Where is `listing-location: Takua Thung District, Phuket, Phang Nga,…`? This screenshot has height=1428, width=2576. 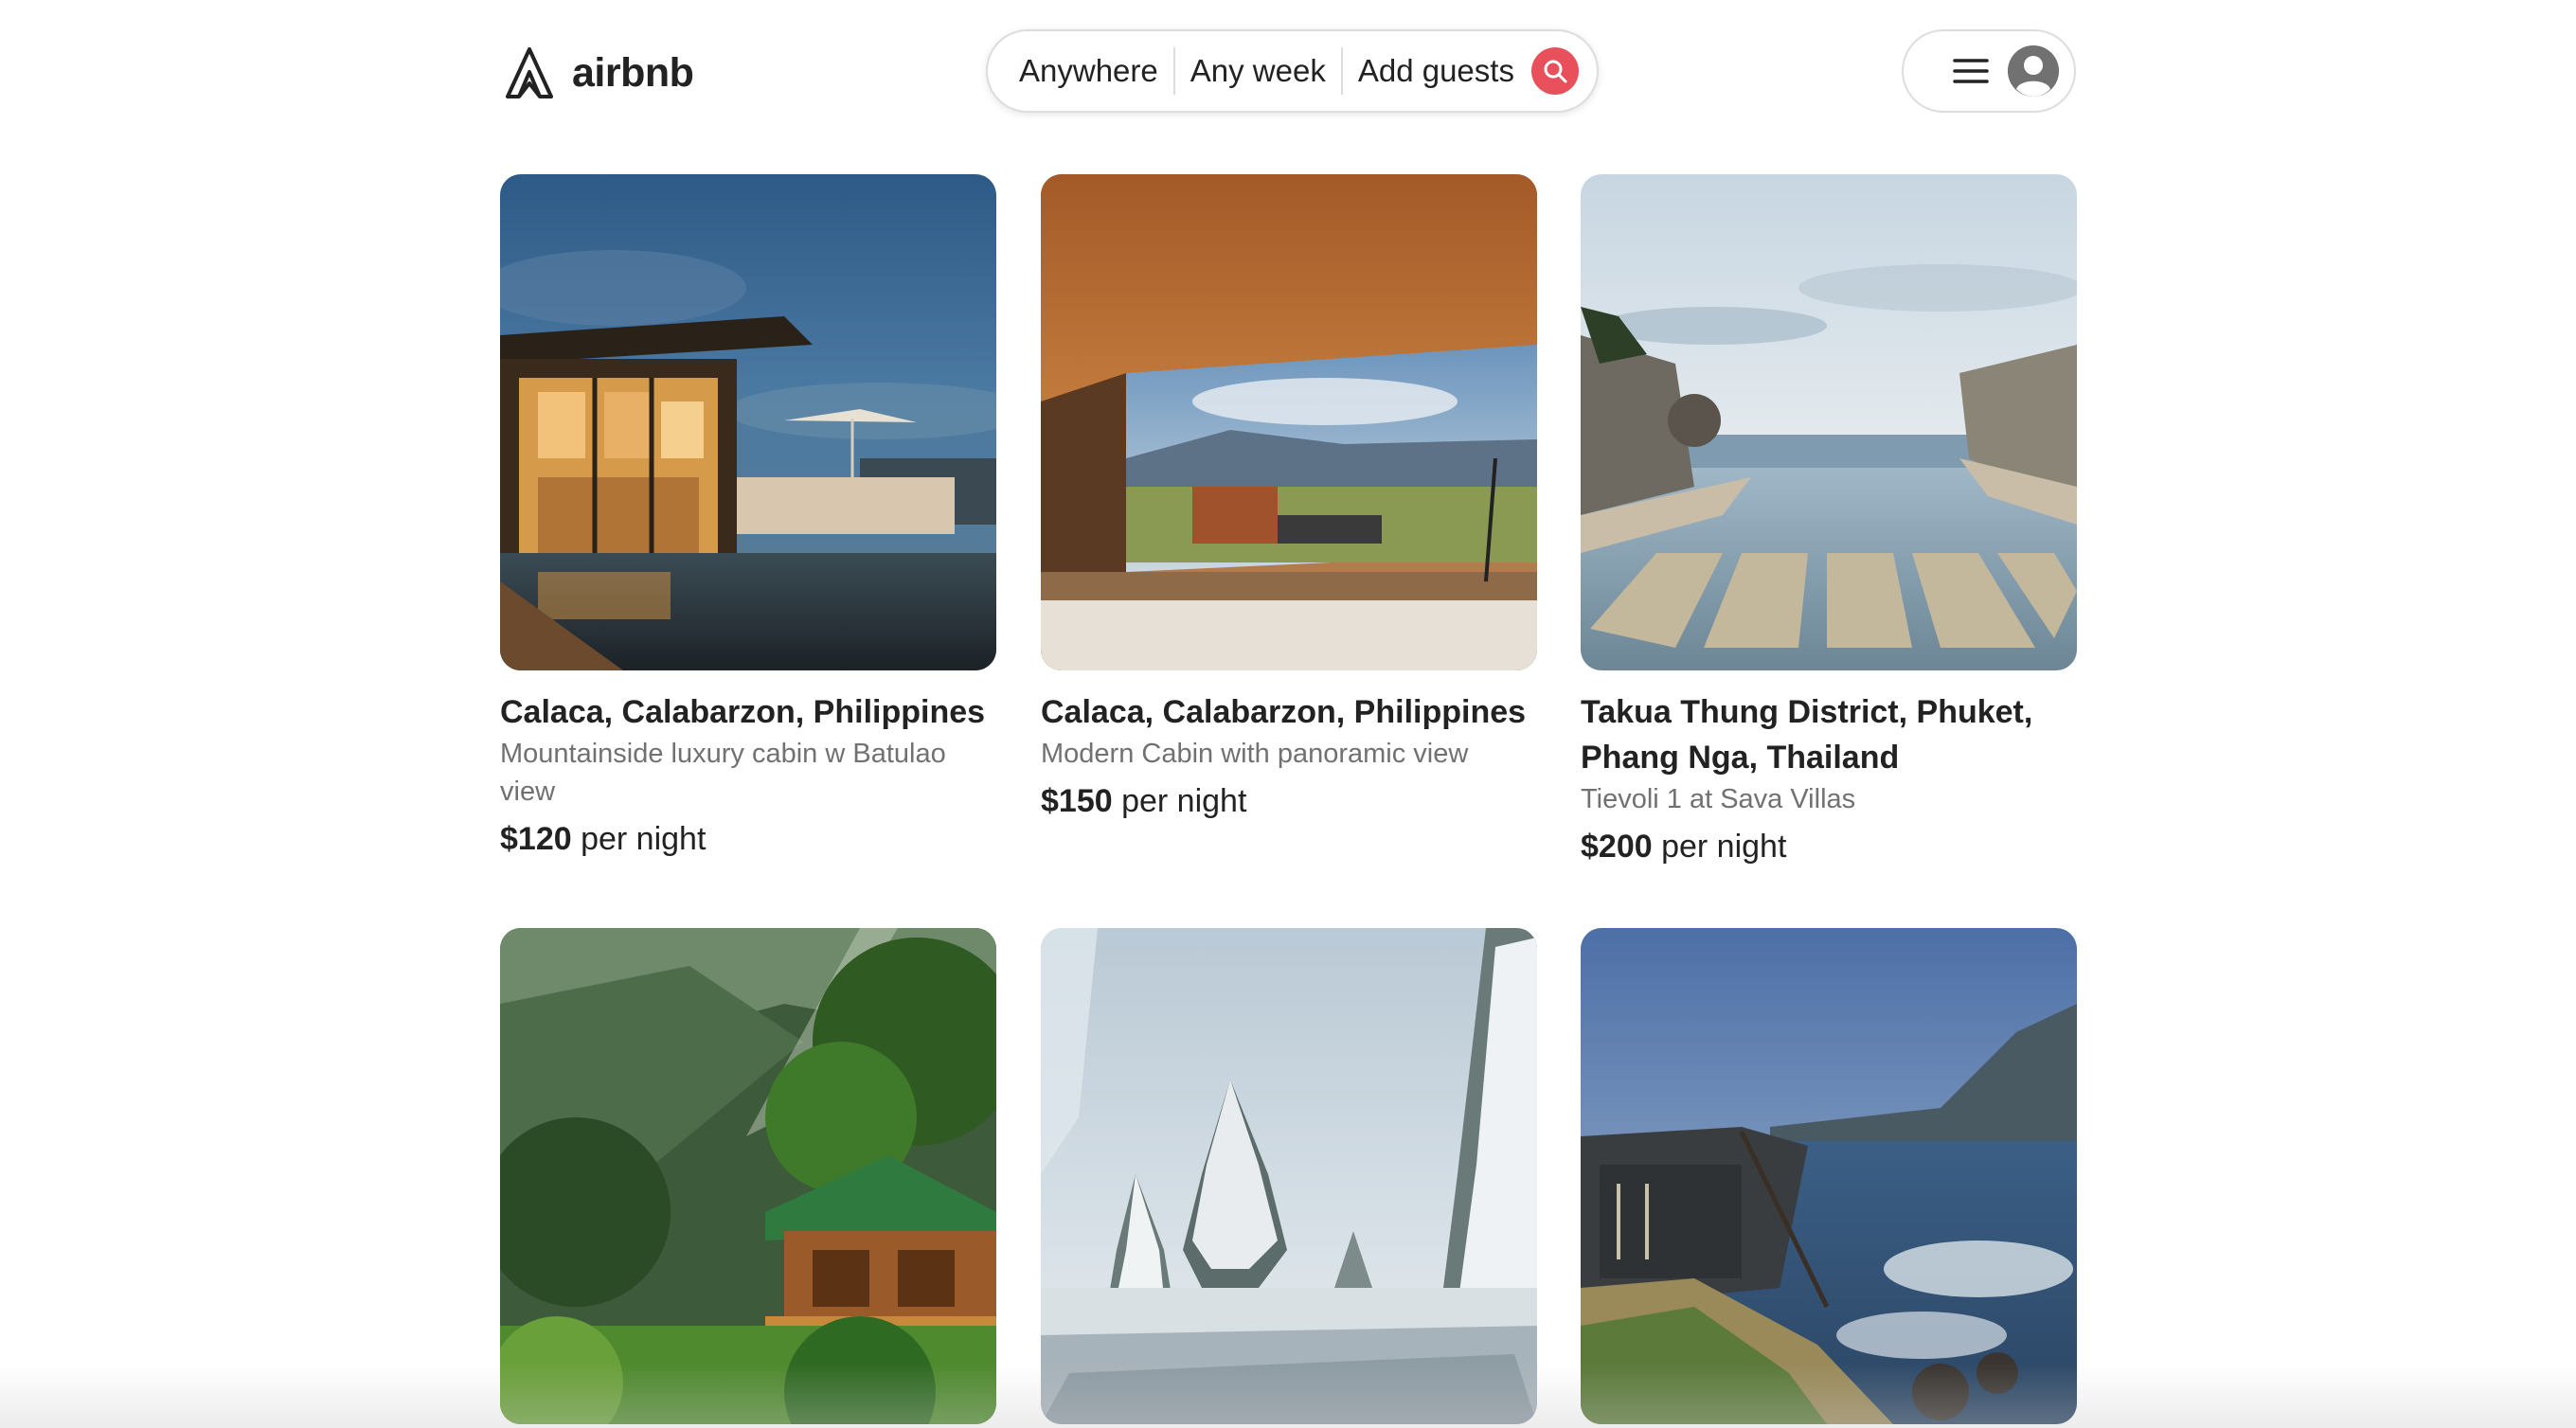
listing-location: Takua Thung District, Phuket, Phang Nga,… is located at coordinates (1807, 735).